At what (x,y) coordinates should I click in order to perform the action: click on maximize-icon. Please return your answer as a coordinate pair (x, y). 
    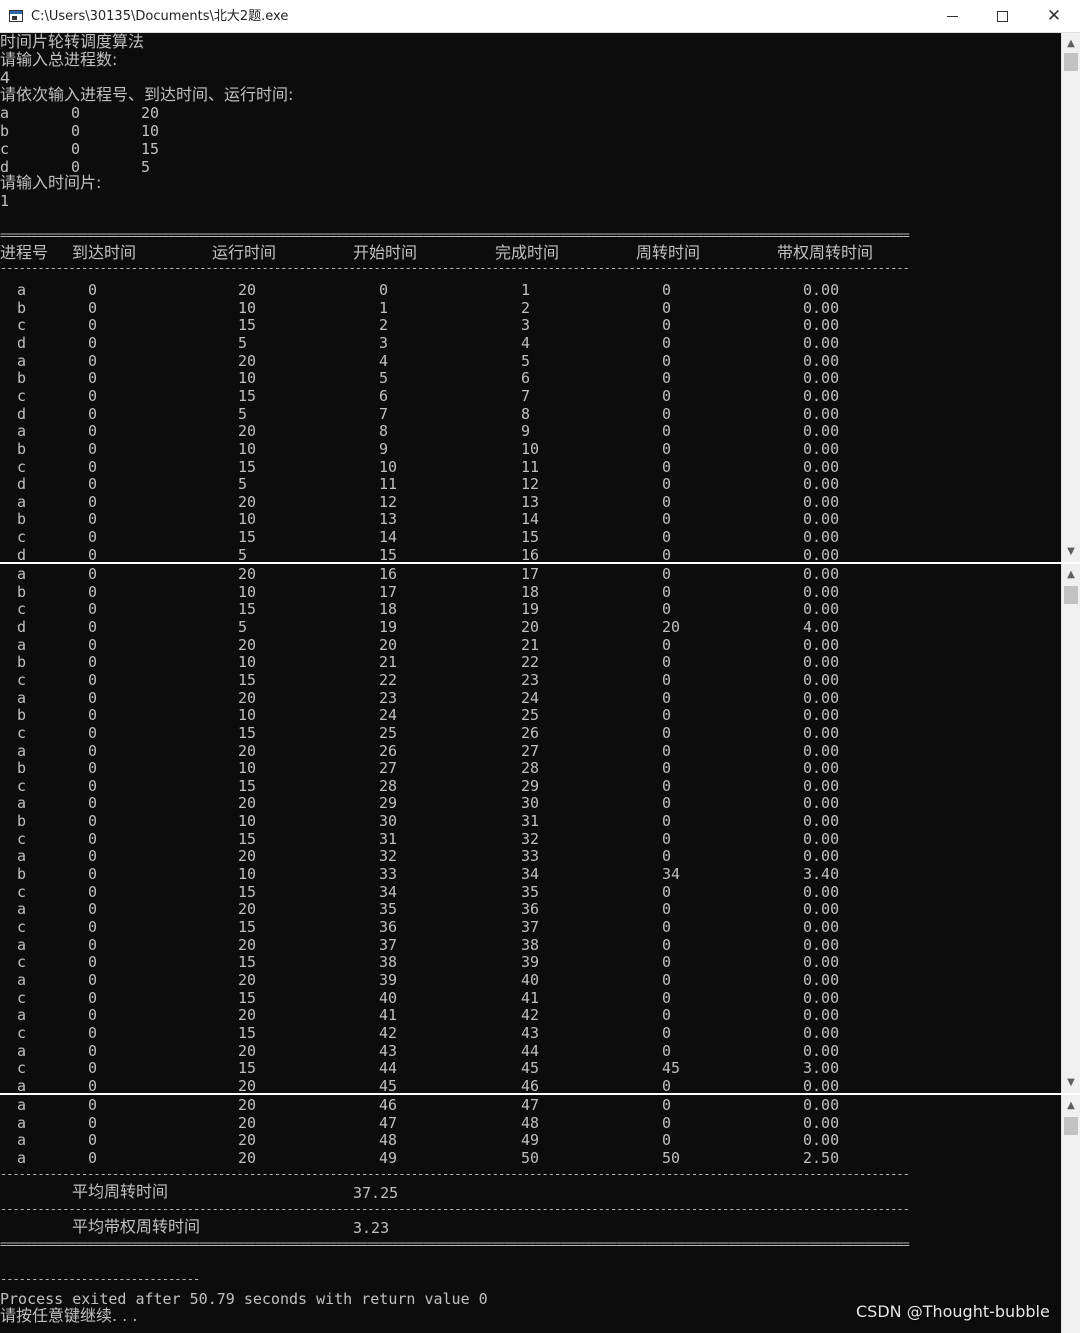
    Looking at the image, I should click on (1002, 16).